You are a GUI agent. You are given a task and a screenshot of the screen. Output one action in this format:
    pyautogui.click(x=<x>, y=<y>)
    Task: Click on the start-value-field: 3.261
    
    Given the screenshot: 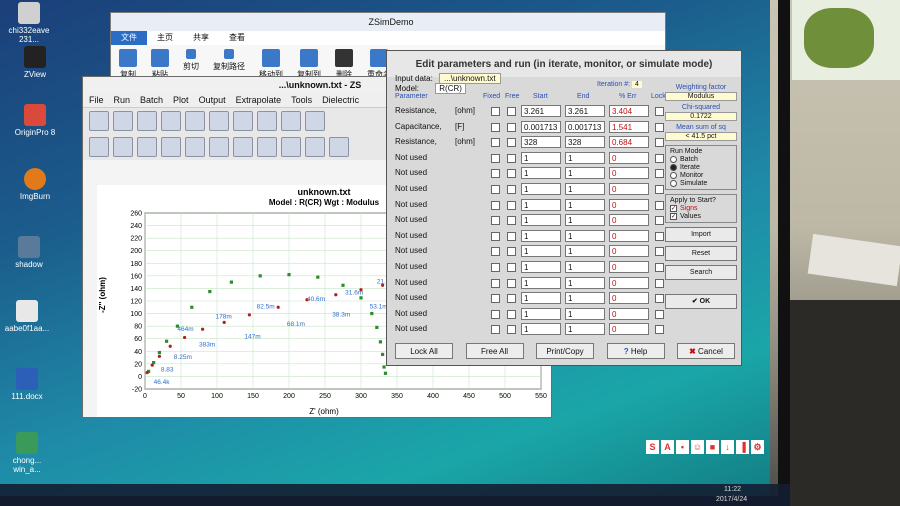 What is the action you would take?
    pyautogui.click(x=541, y=111)
    